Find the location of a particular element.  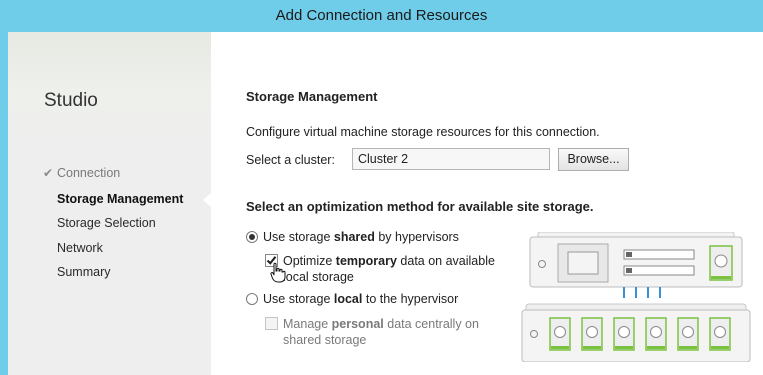

window-title: Add Connection and Resources is located at coordinates (381, 15).